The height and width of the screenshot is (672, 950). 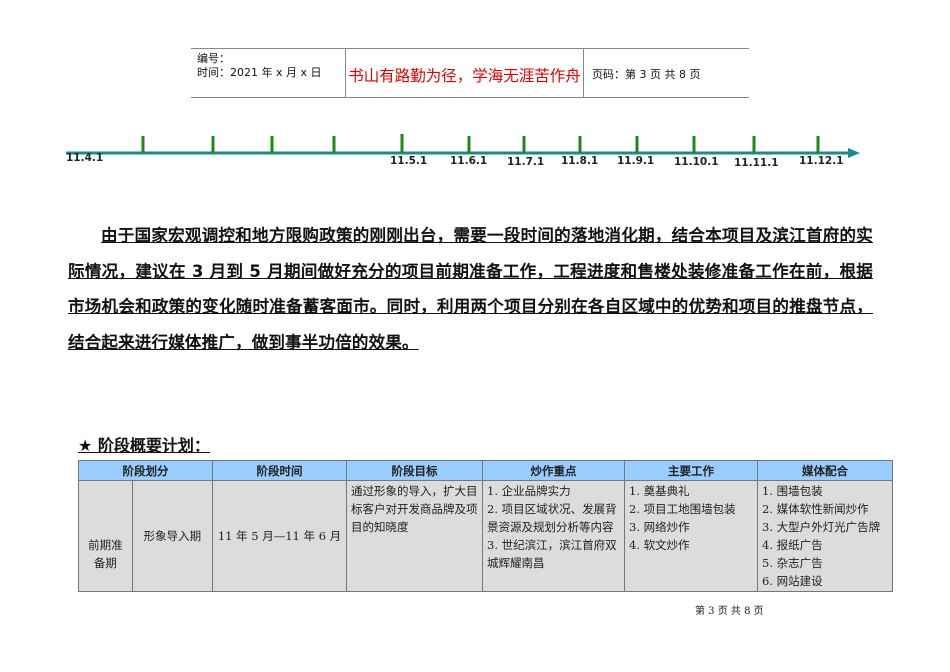 What do you see at coordinates (636, 161) in the screenshot?
I see `timeline-label: 11.9.1` at bounding box center [636, 161].